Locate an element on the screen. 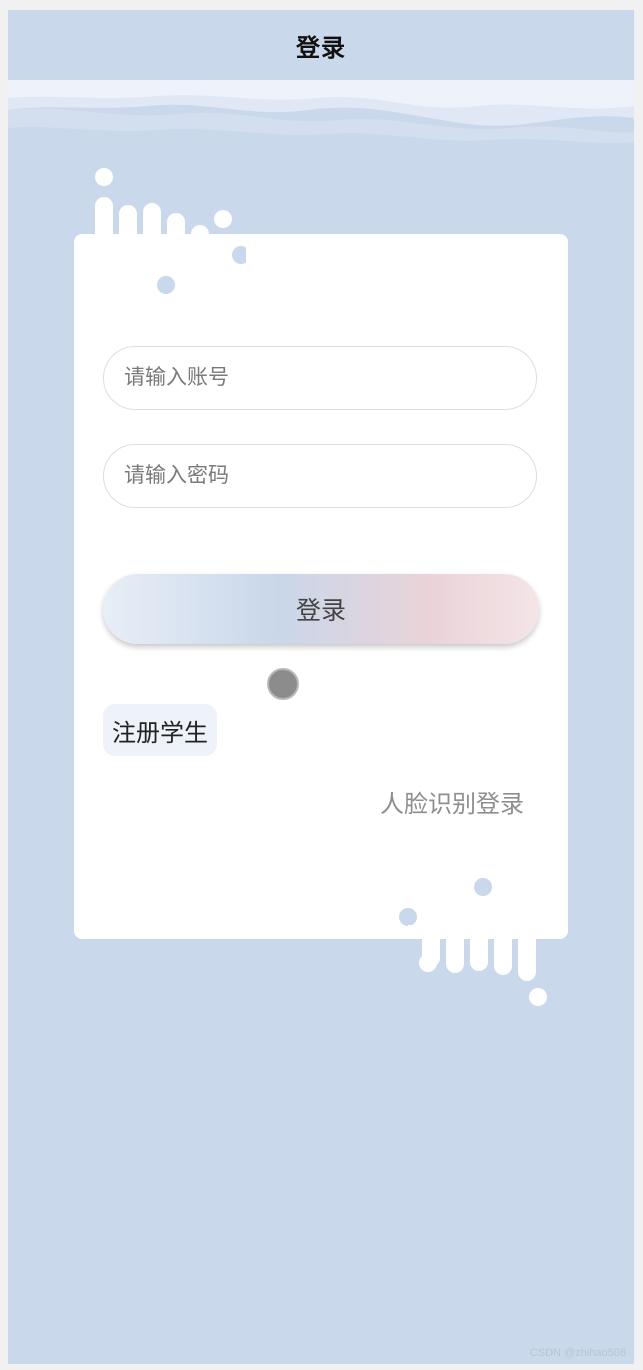 The image size is (643, 1370). face-recognition-login-link: 人脸识别登录 is located at coordinates (452, 801).